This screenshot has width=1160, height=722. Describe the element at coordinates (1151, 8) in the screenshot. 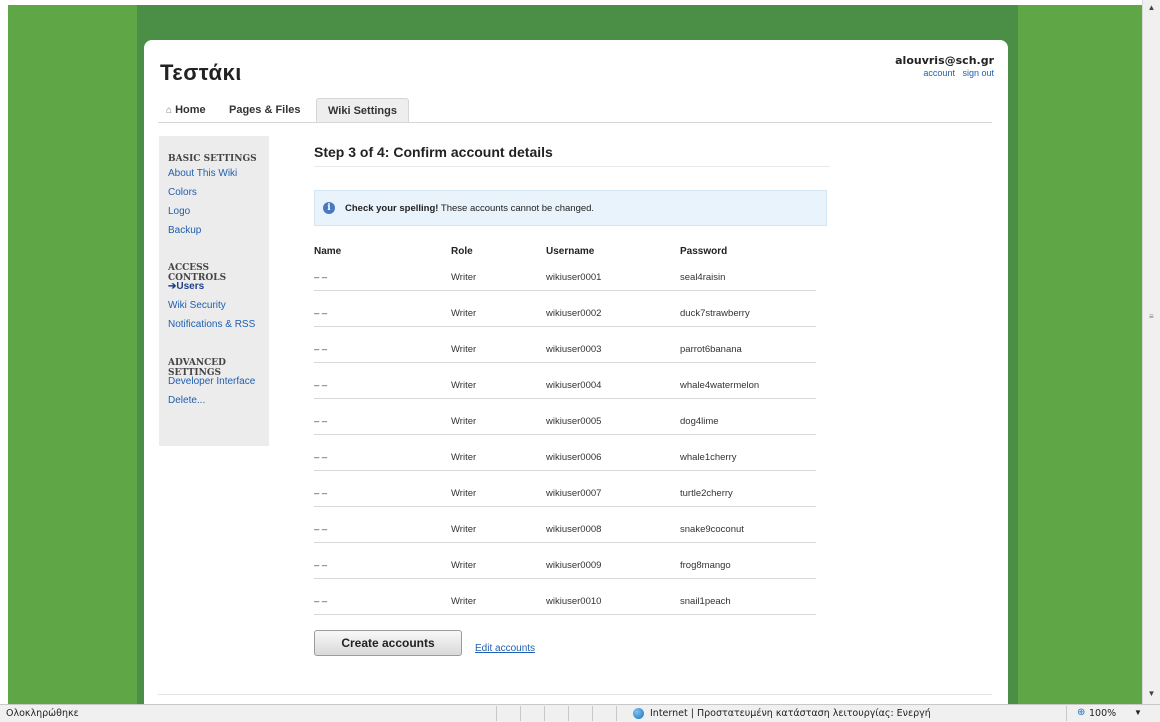

I see `scroll-up-arrow-icon: ▲` at that location.